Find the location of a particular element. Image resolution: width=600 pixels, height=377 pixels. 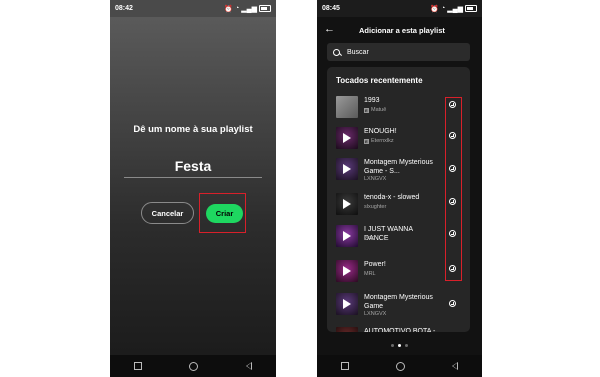

track-title: 1993 is located at coordinates (372, 100).